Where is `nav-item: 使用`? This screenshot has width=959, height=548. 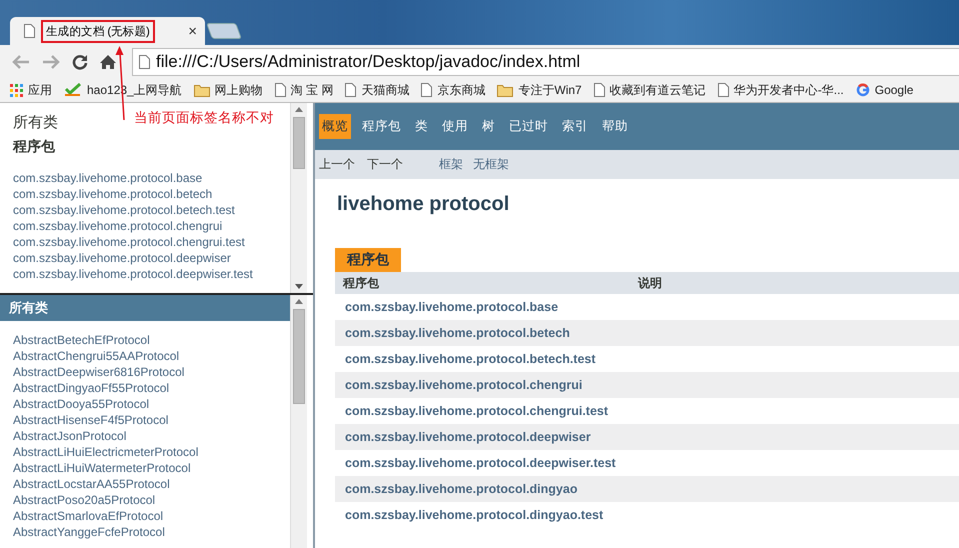 nav-item: 使用 is located at coordinates (455, 126).